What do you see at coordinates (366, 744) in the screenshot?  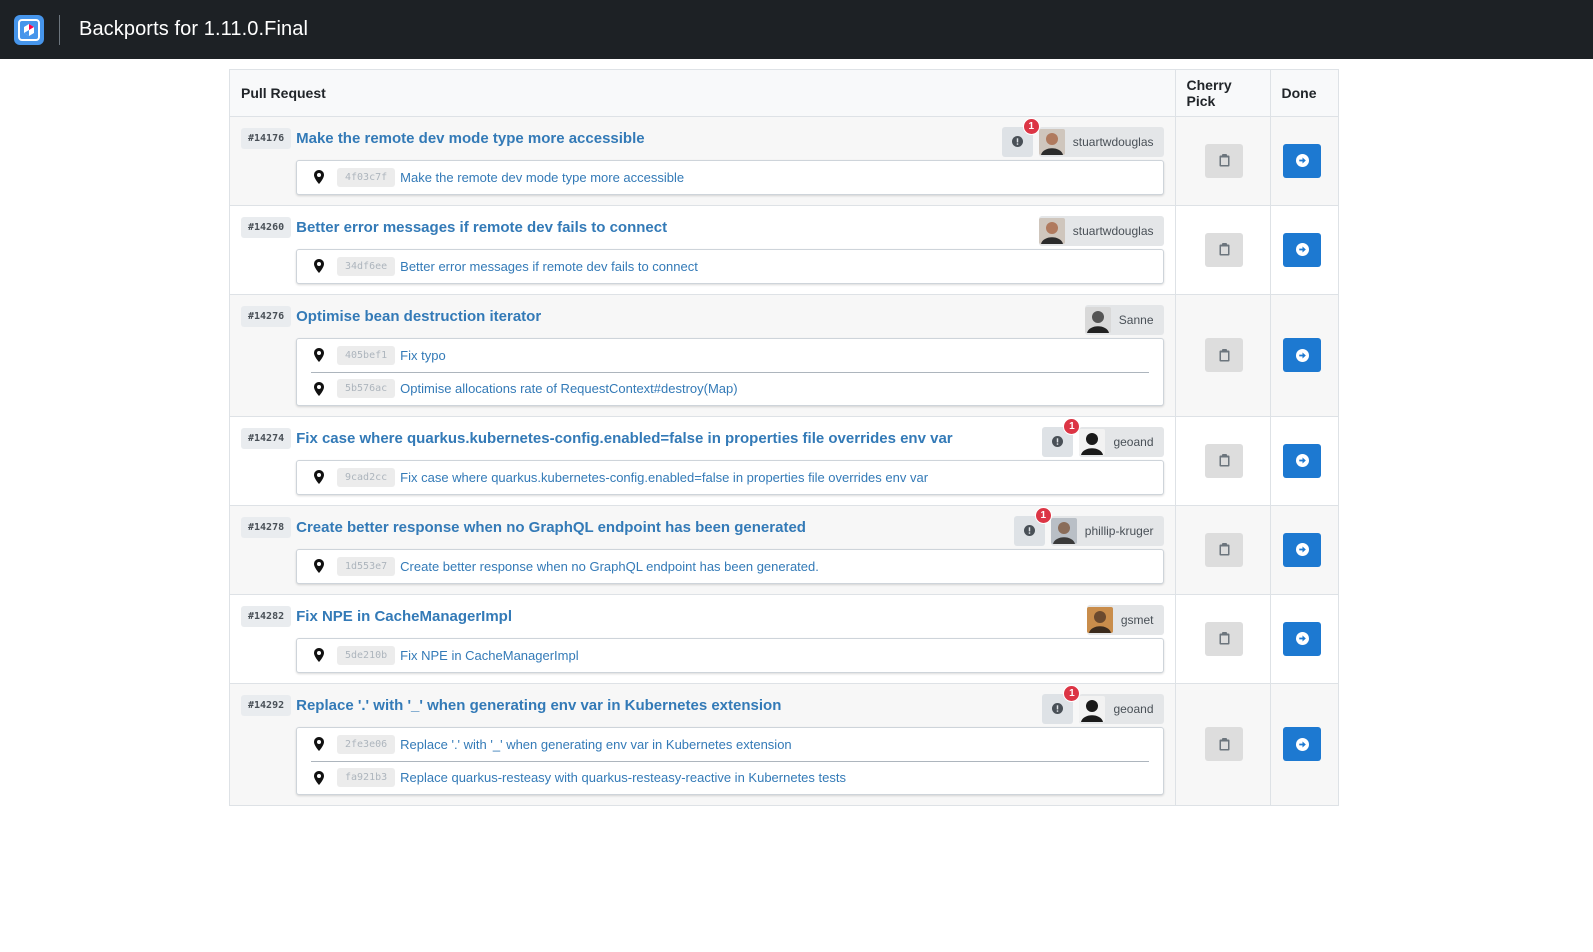 I see `commit-sha: 2fe3e06` at bounding box center [366, 744].